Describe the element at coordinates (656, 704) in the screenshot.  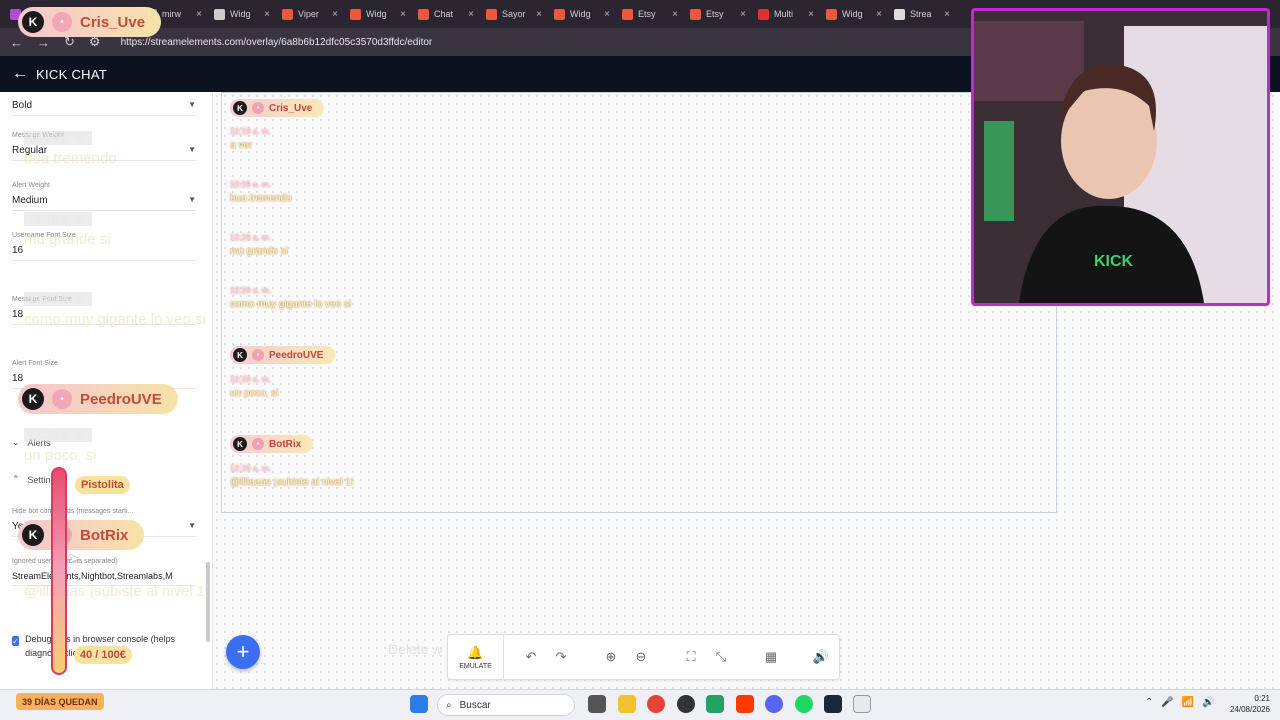
I see `chrome-icon` at that location.